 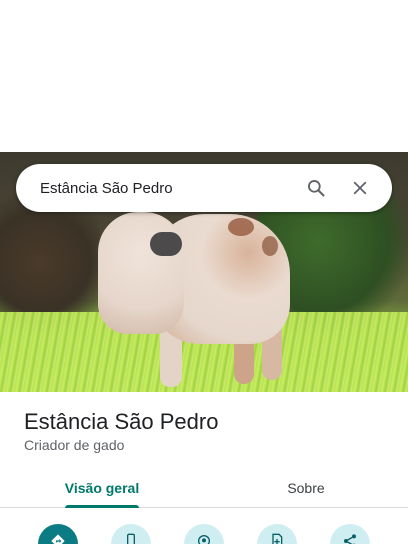 I want to click on directions-button, so click(x=58, y=534).